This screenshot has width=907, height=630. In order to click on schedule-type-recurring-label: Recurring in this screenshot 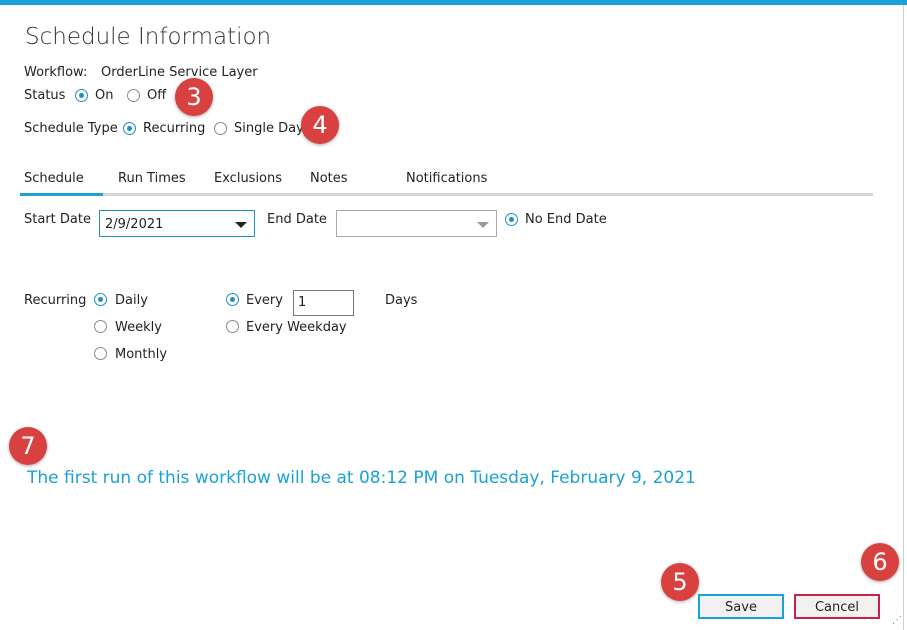, I will do `click(174, 128)`.